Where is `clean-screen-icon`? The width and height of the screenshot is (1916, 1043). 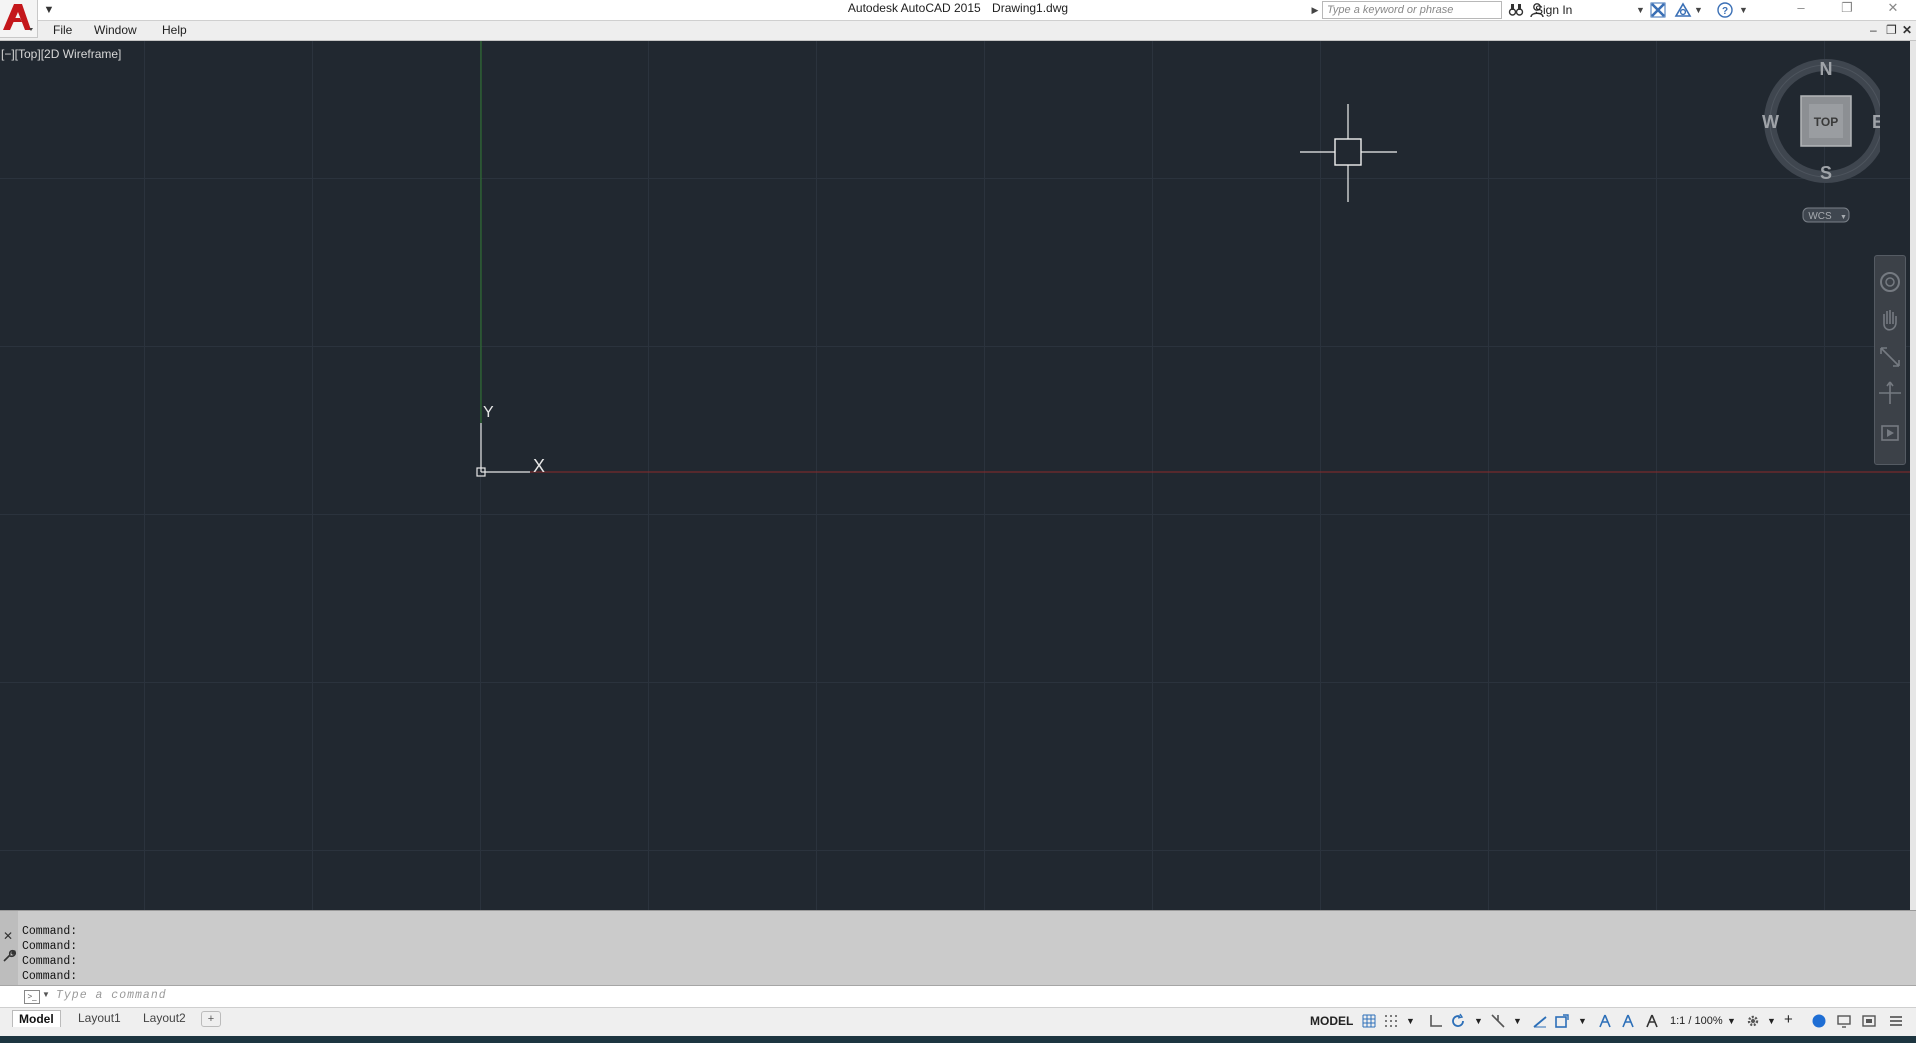
clean-screen-icon is located at coordinates (1869, 1023).